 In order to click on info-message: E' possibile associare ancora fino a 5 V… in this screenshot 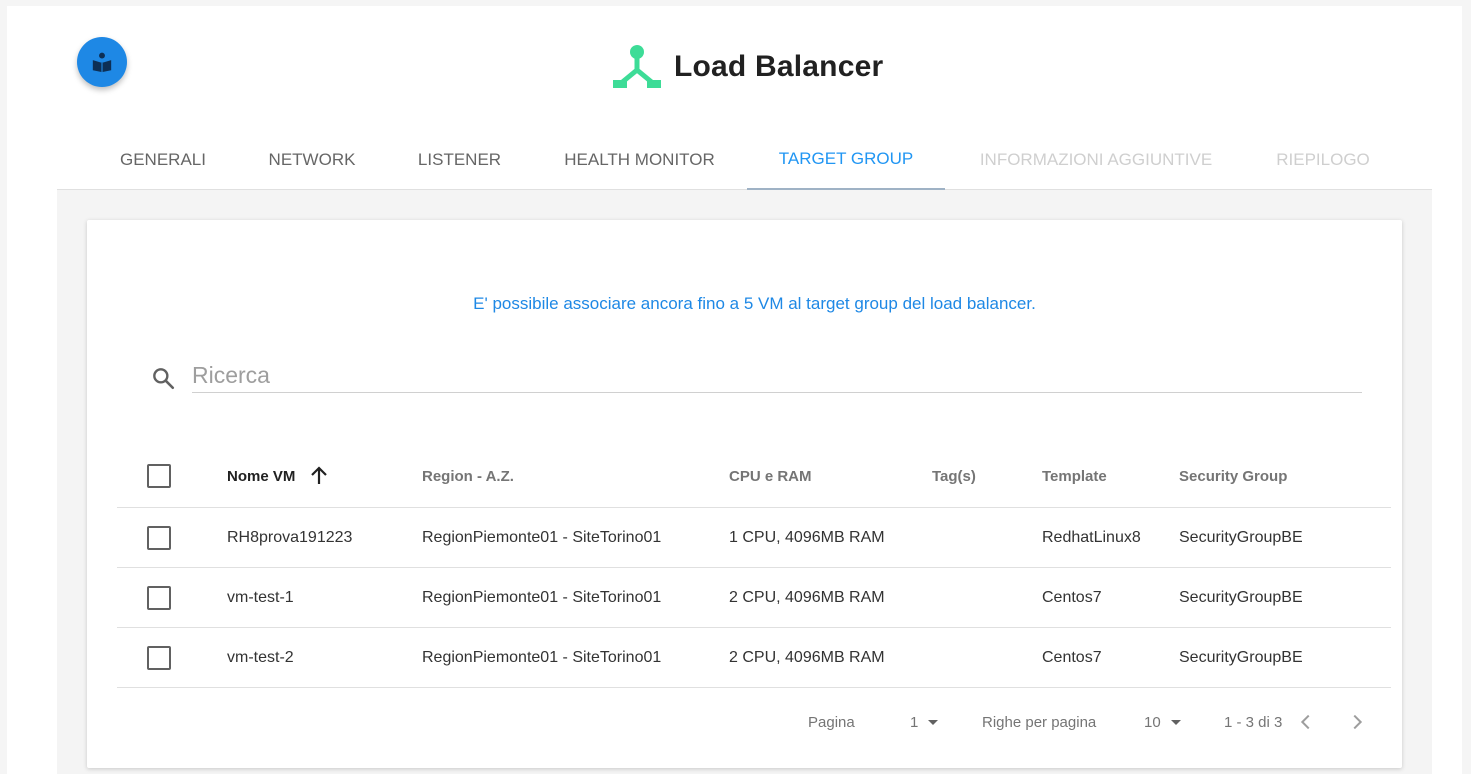, I will do `click(754, 303)`.